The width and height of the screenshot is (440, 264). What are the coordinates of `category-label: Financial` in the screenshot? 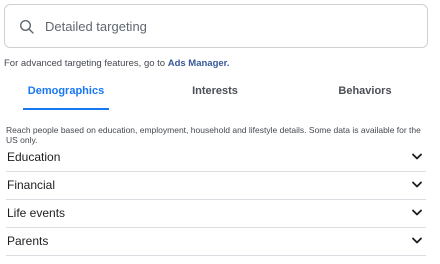 It's located at (31, 185).